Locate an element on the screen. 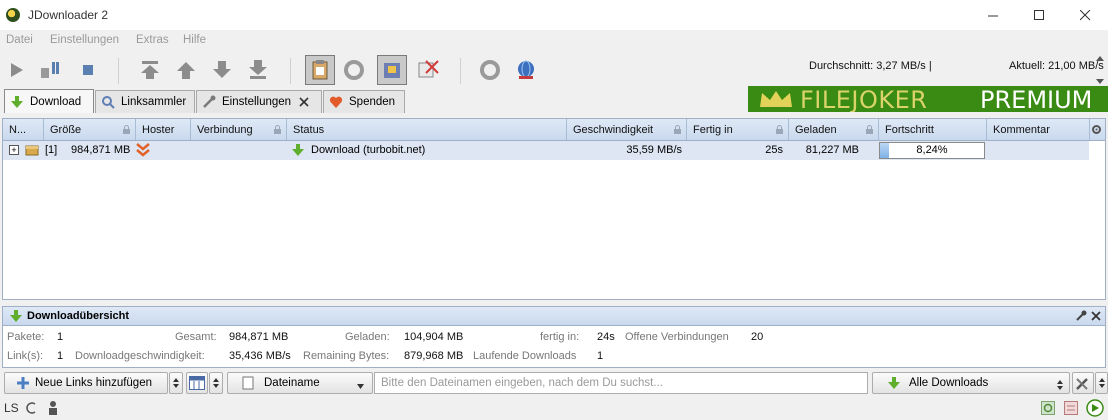 This screenshot has height=420, width=1108. plus-icon is located at coordinates (23, 383).